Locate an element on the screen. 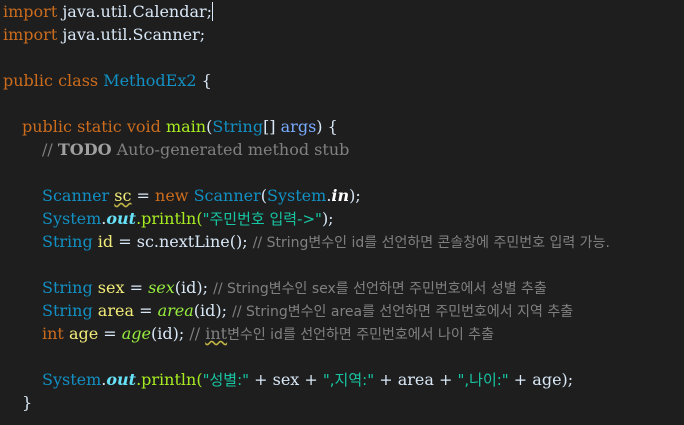 The height and width of the screenshot is (425, 684). code-line-18: } is located at coordinates (27, 402).